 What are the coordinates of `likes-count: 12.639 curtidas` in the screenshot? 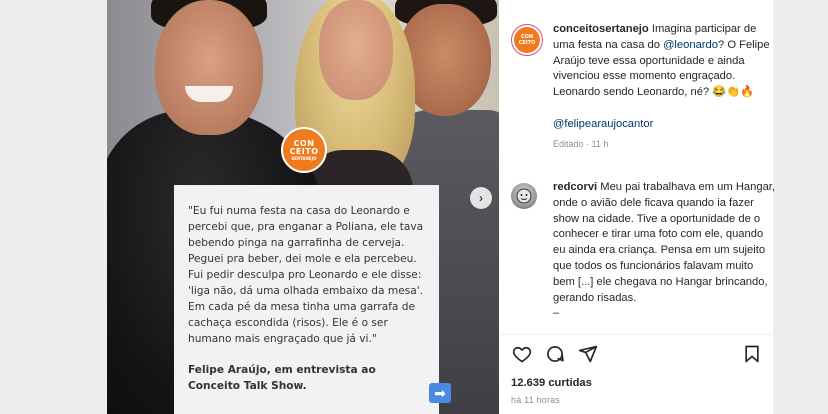 It's located at (551, 383).